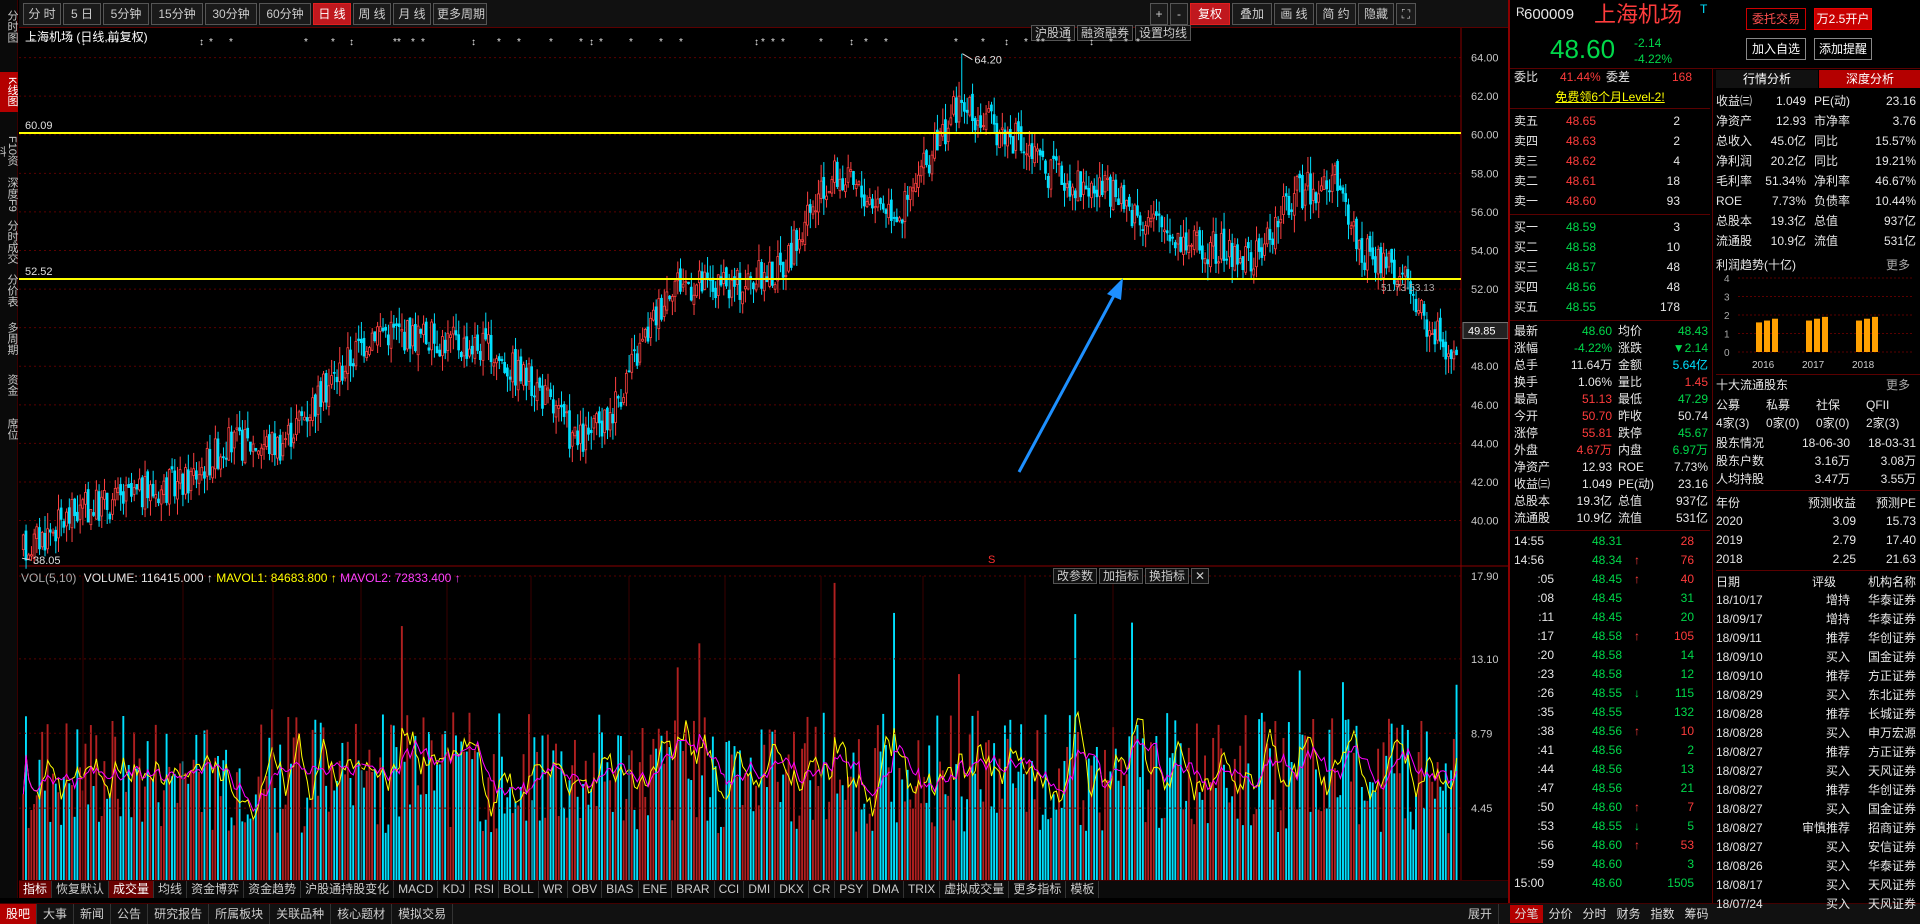  Describe the element at coordinates (1167, 576) in the screenshot. I see `switch-indicator-button: 换指标` at that location.